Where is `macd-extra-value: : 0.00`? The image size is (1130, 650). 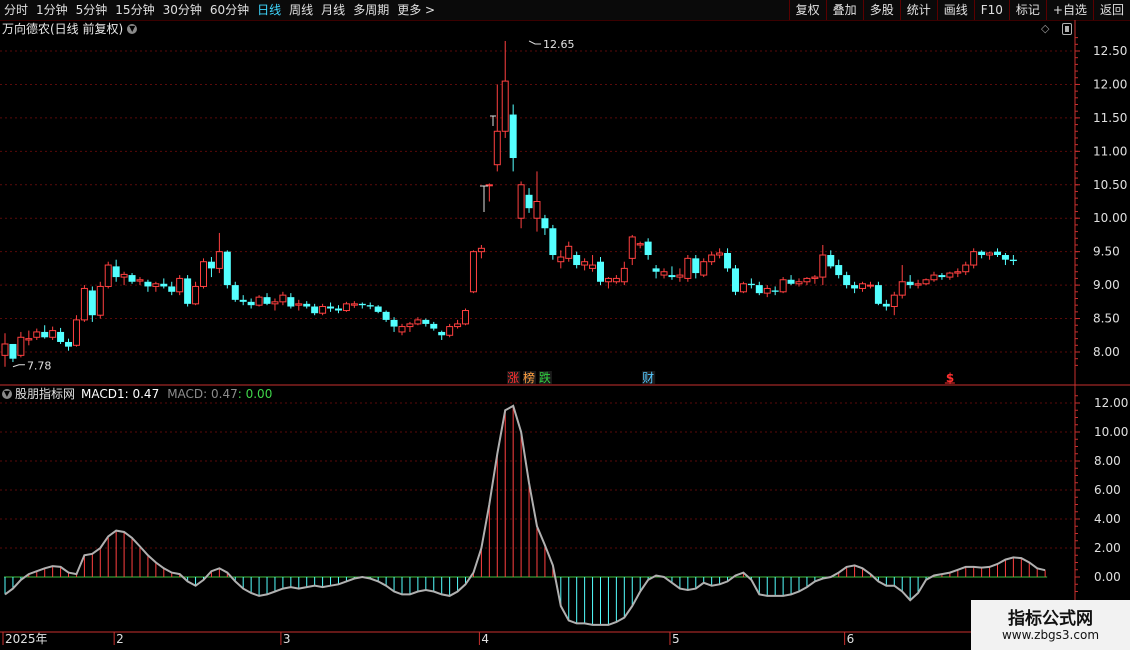 macd-extra-value: : 0.00 is located at coordinates (255, 394).